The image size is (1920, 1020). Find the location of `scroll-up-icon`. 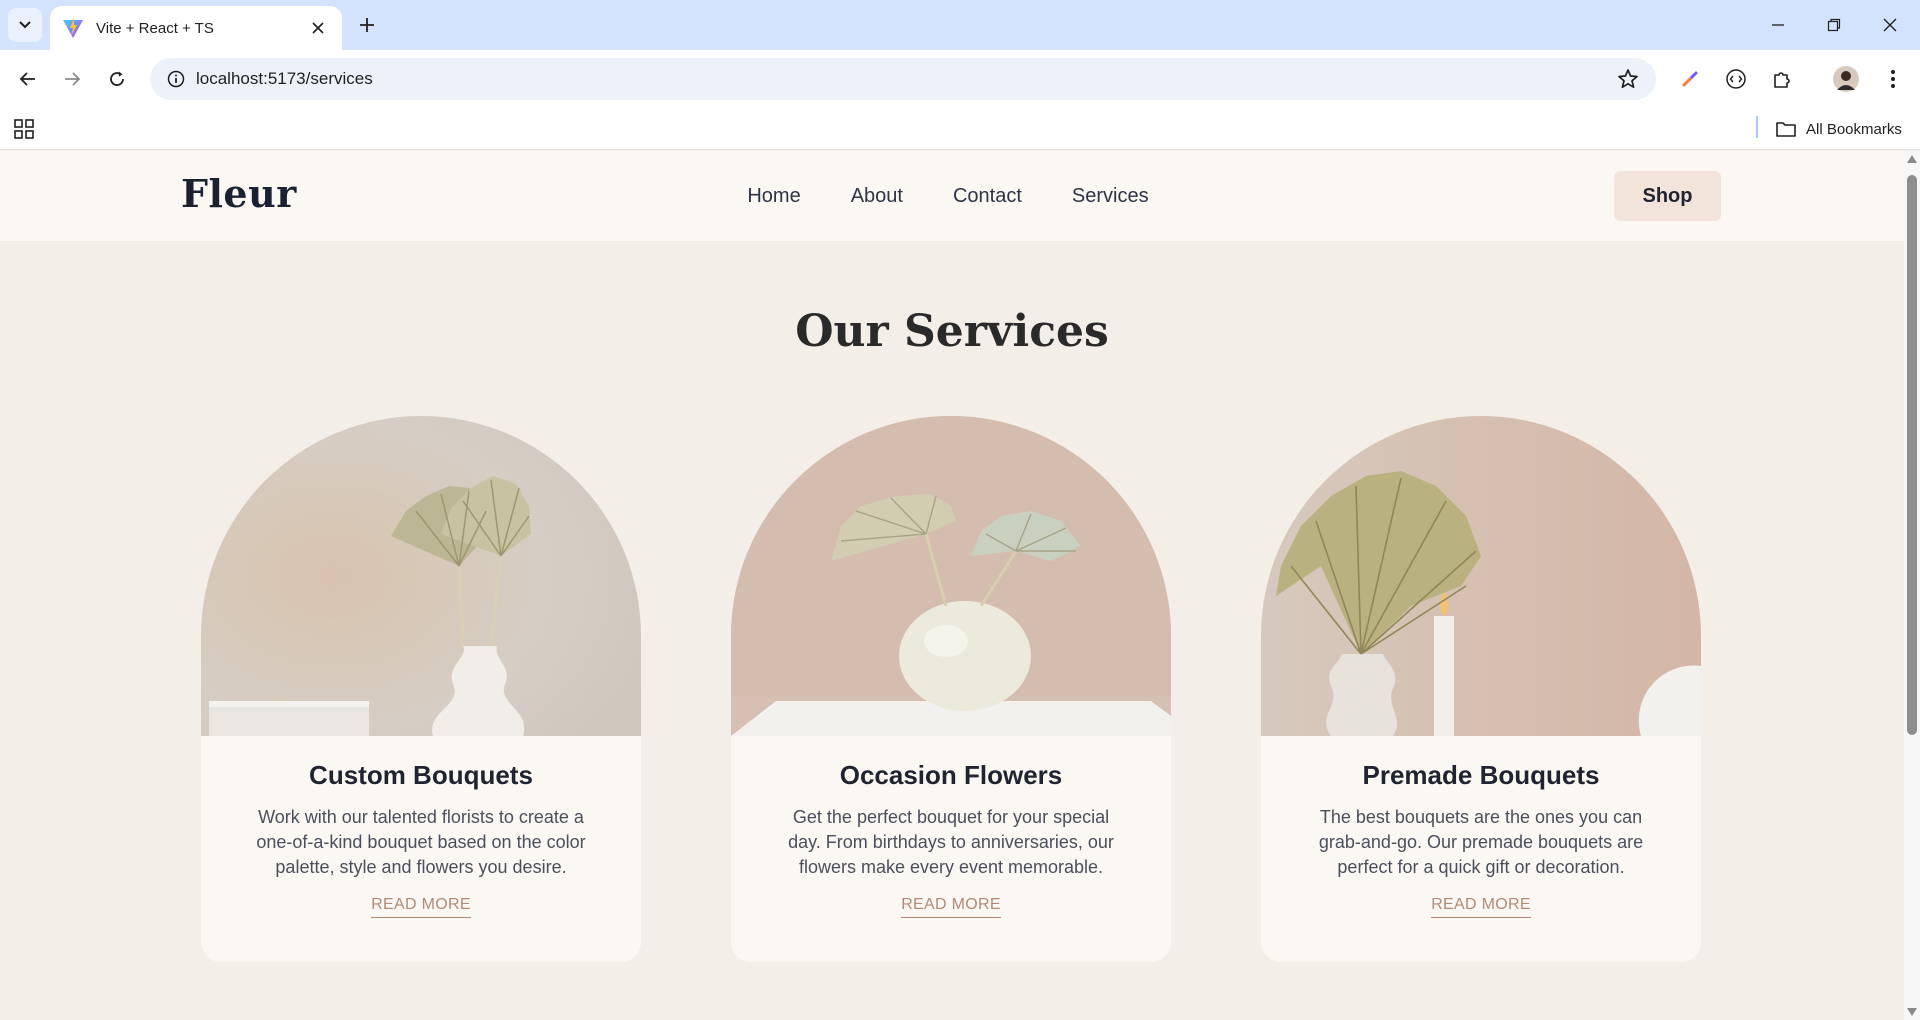

scroll-up-icon is located at coordinates (1912, 159).